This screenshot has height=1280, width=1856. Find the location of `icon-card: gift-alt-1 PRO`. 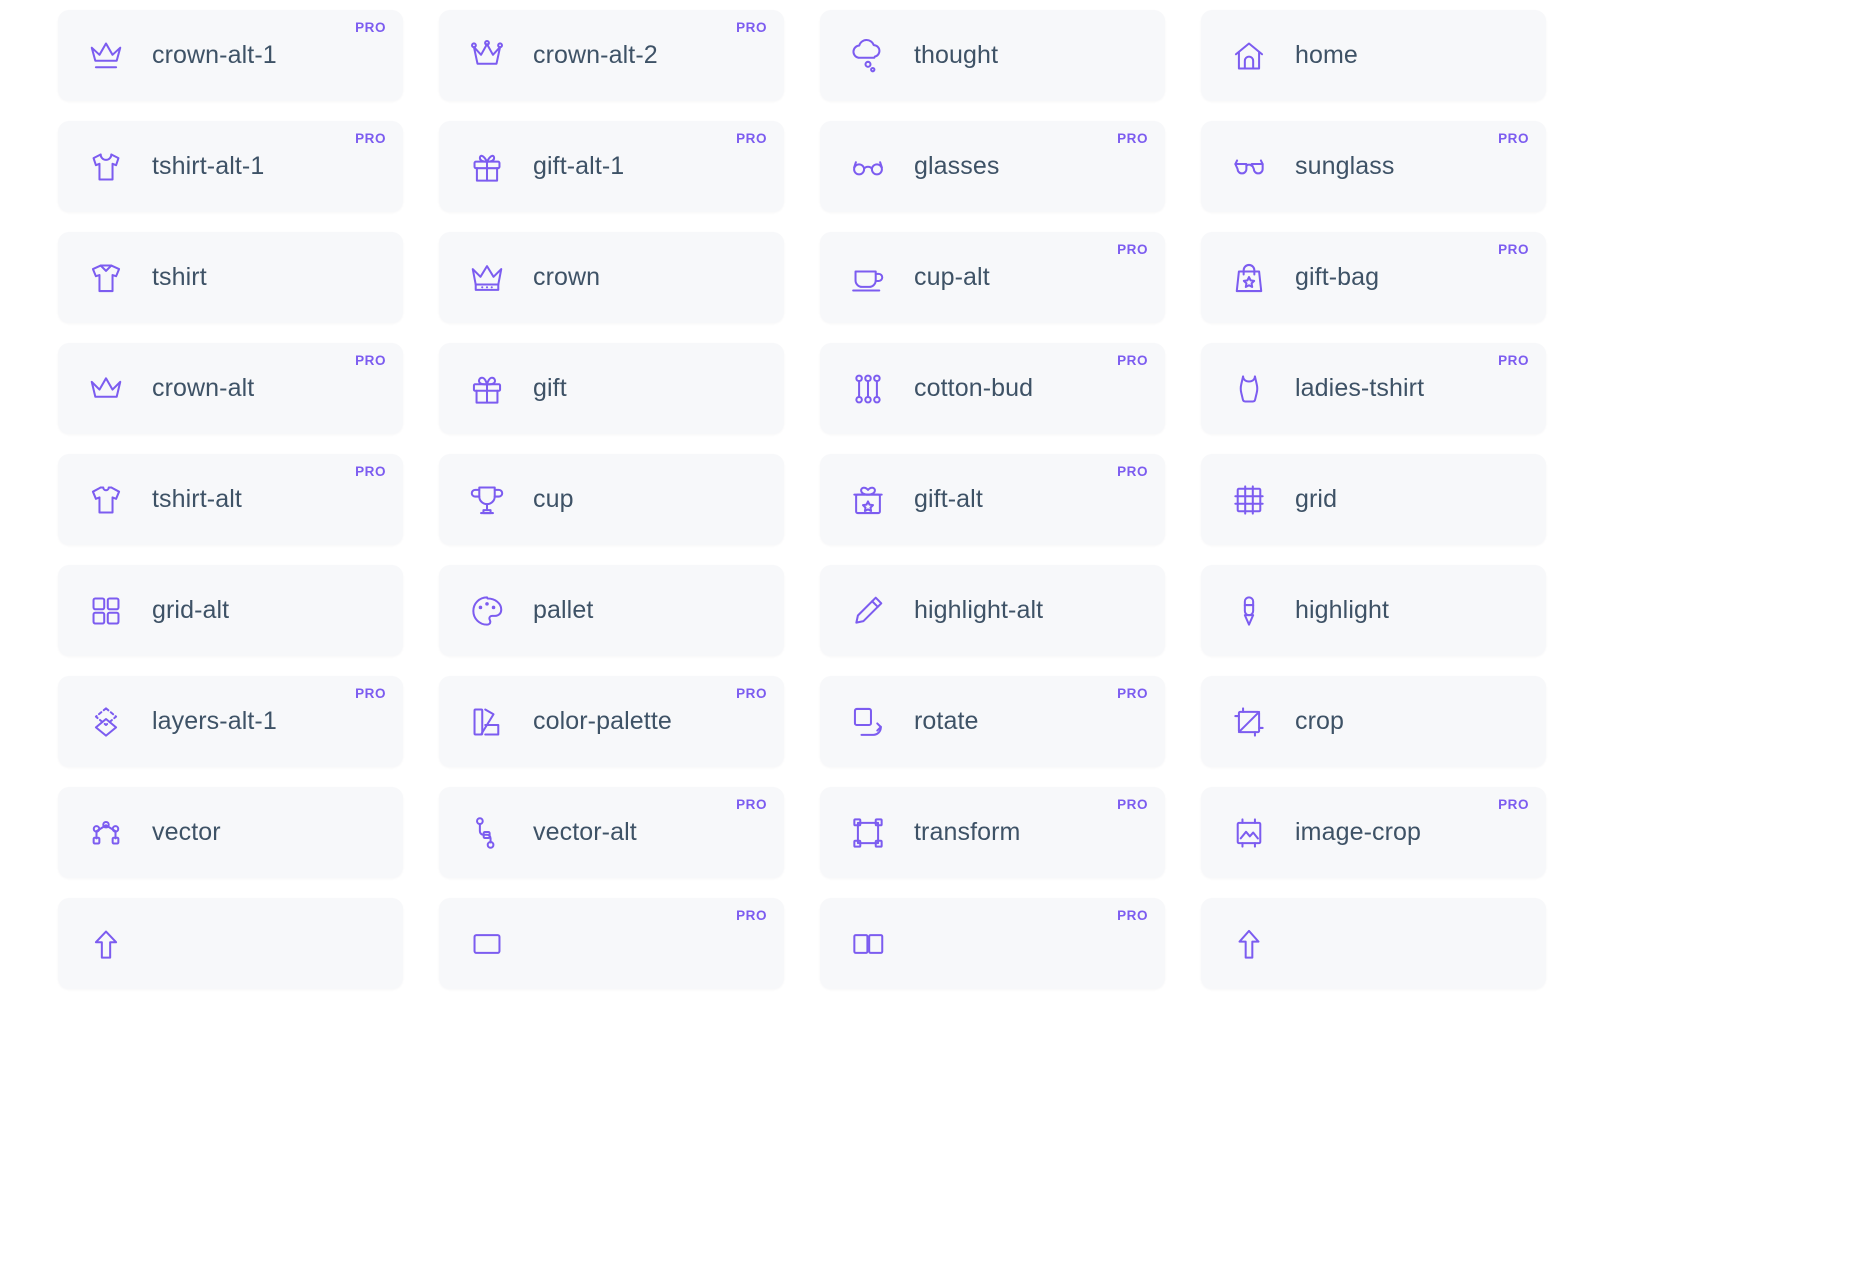

icon-card: gift-alt-1 PRO is located at coordinates (611, 166).